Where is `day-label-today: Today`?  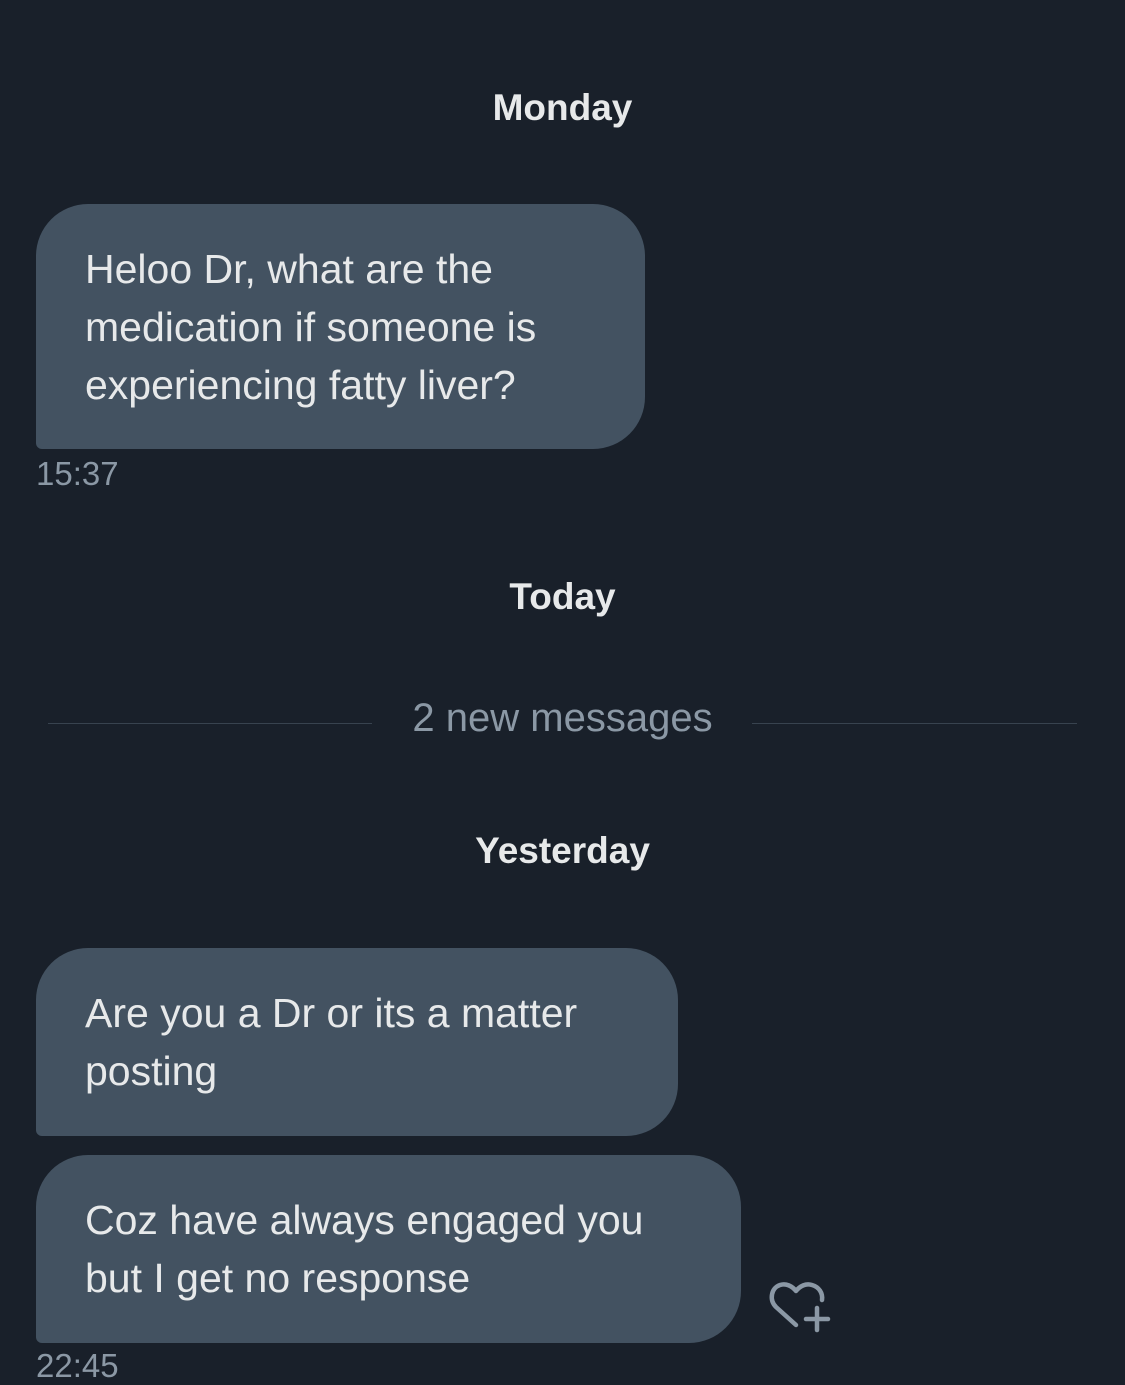
day-label-today: Today is located at coordinates (562, 596).